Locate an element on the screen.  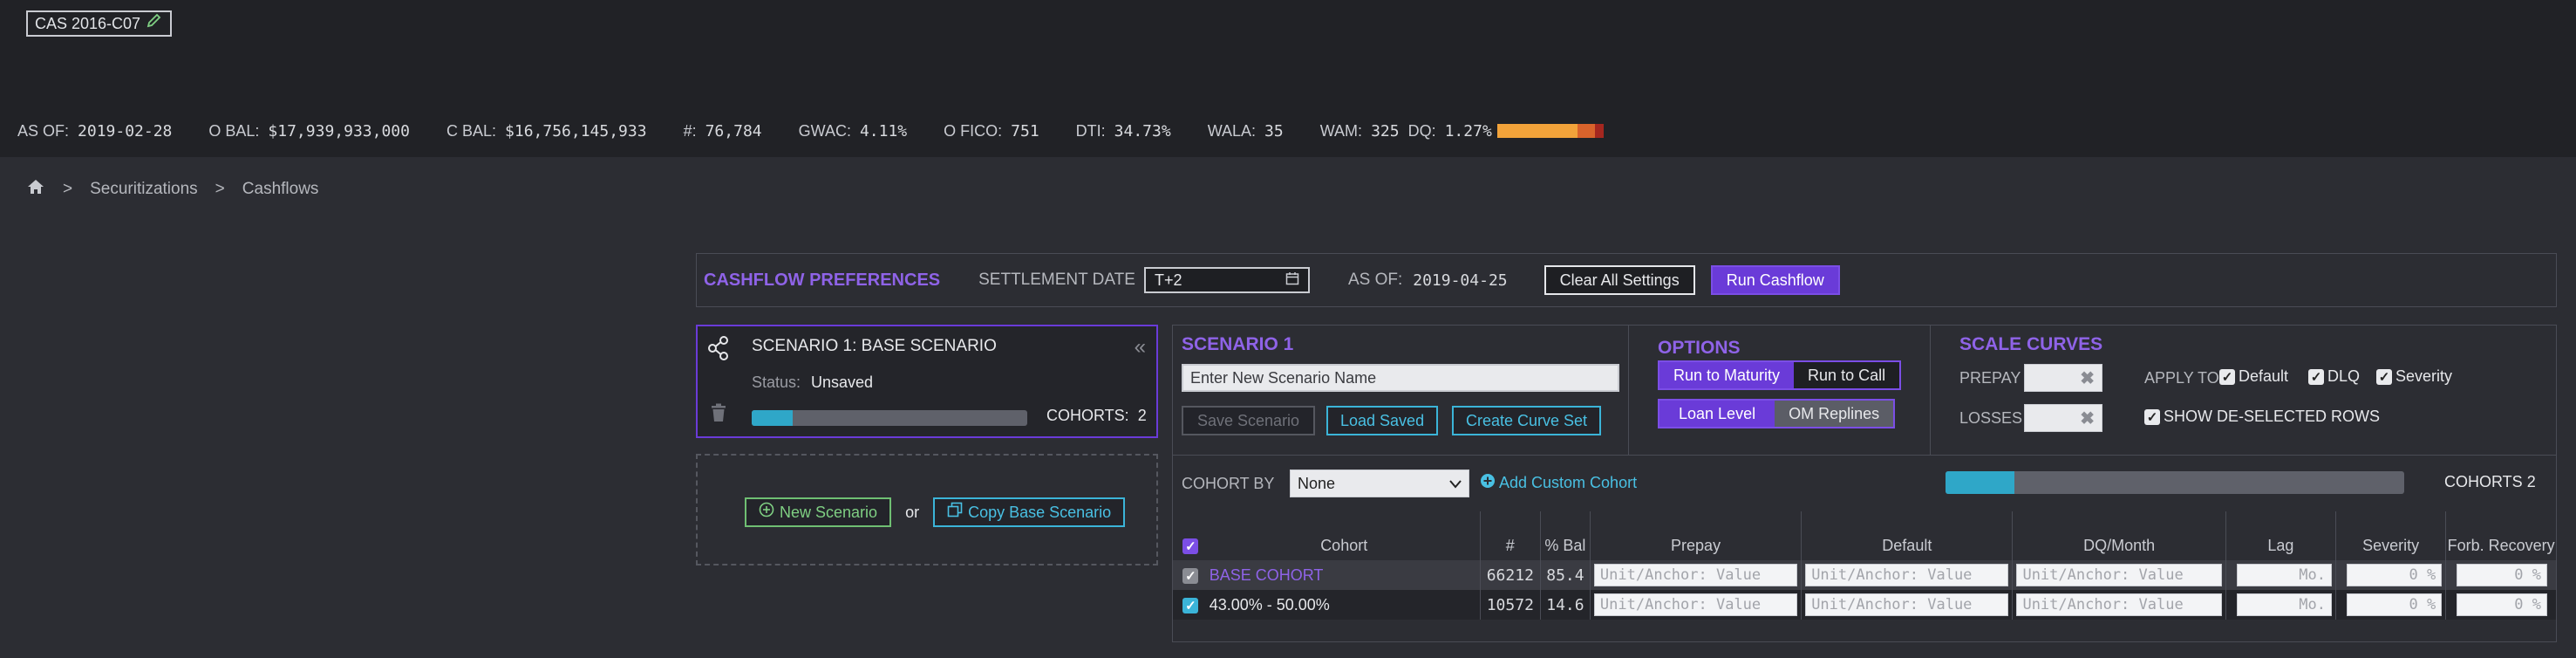
show-deselected-rows-checkbox: ✓ SHOW DE-SELECTED ROWS is located at coordinates (2262, 417).